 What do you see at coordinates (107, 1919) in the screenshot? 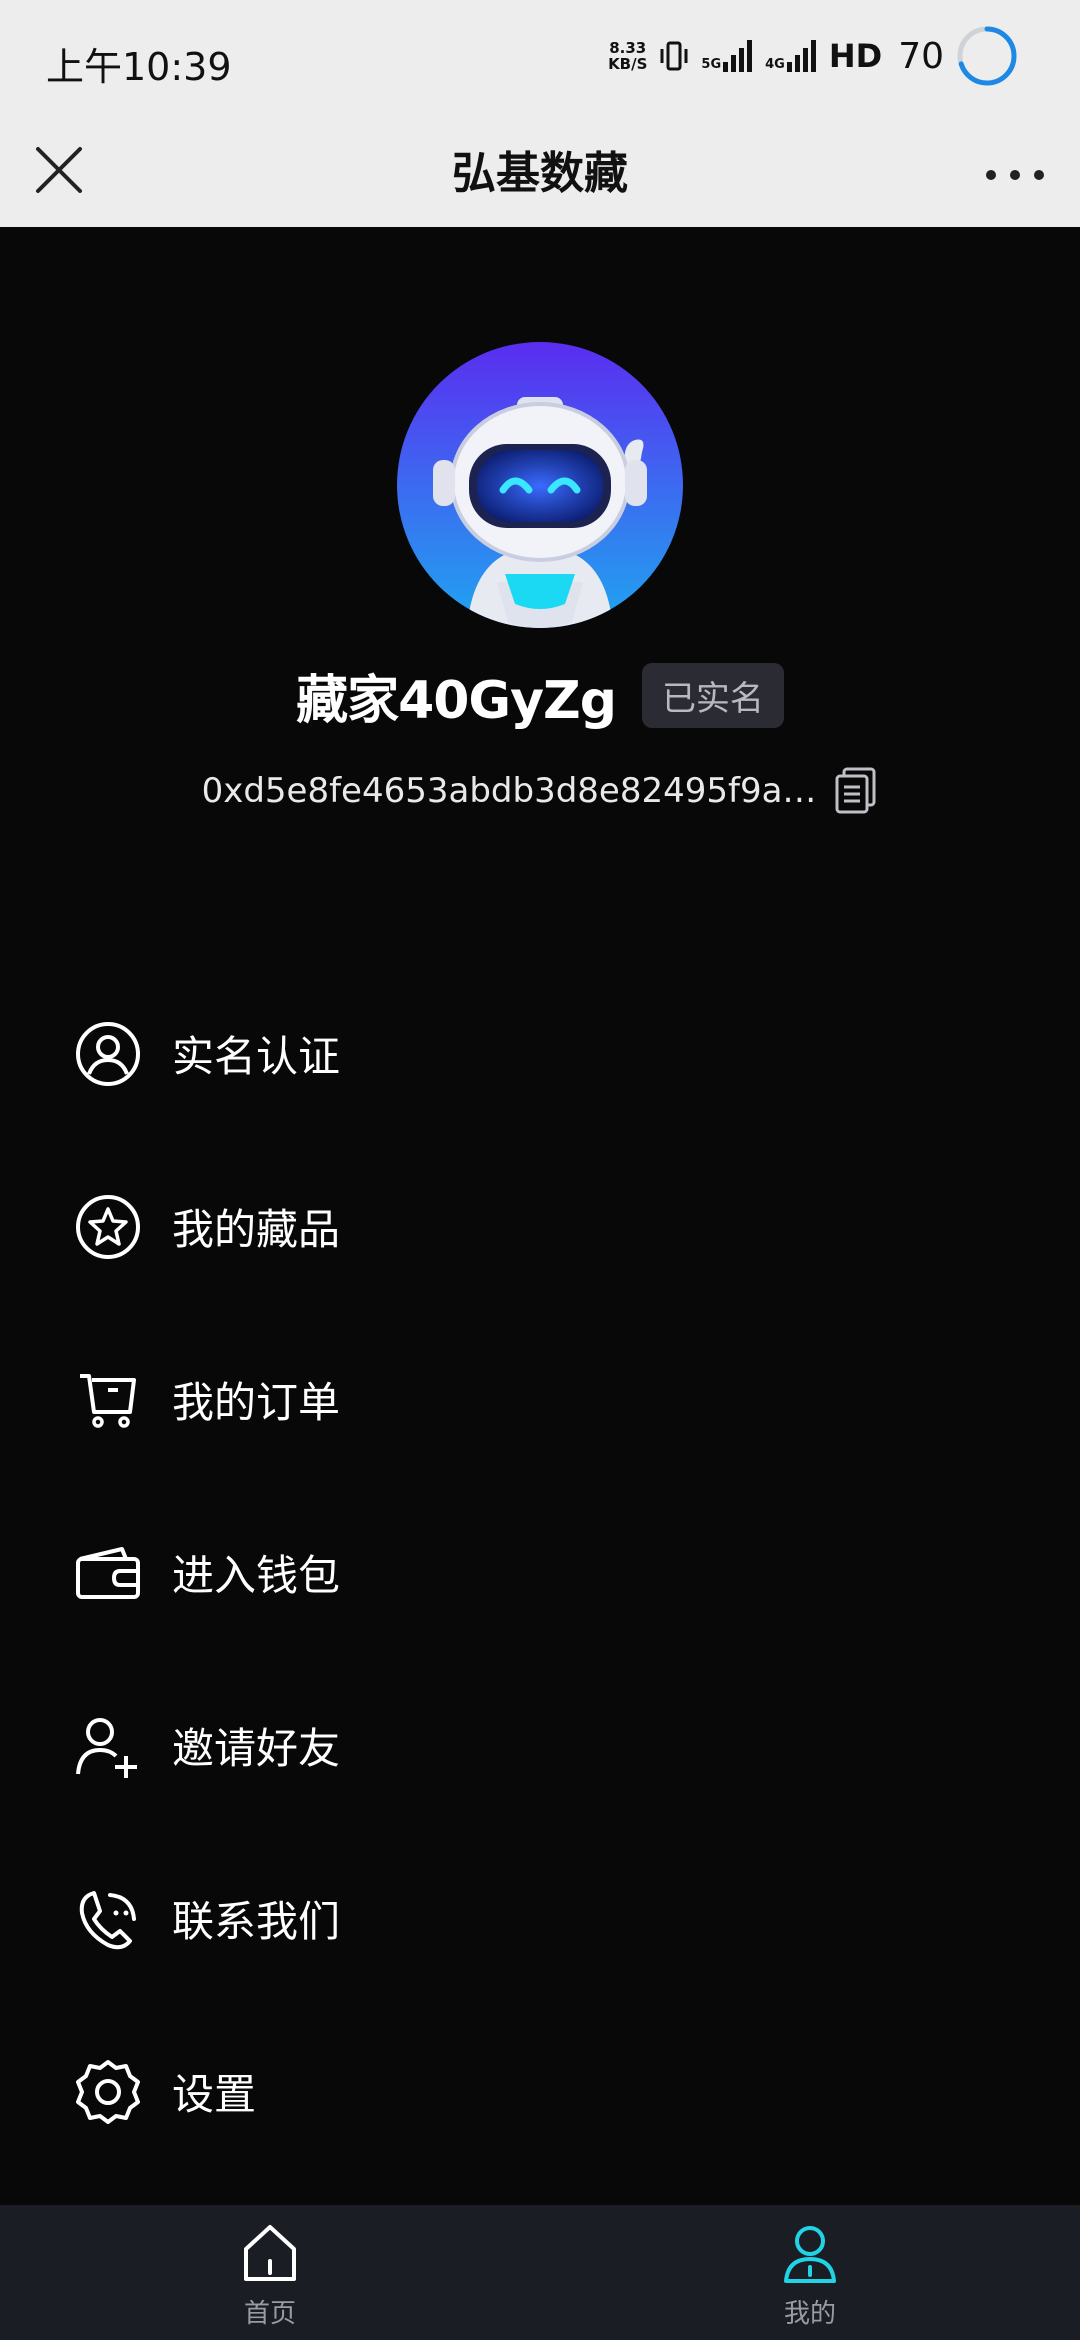
I see `phone-icon` at bounding box center [107, 1919].